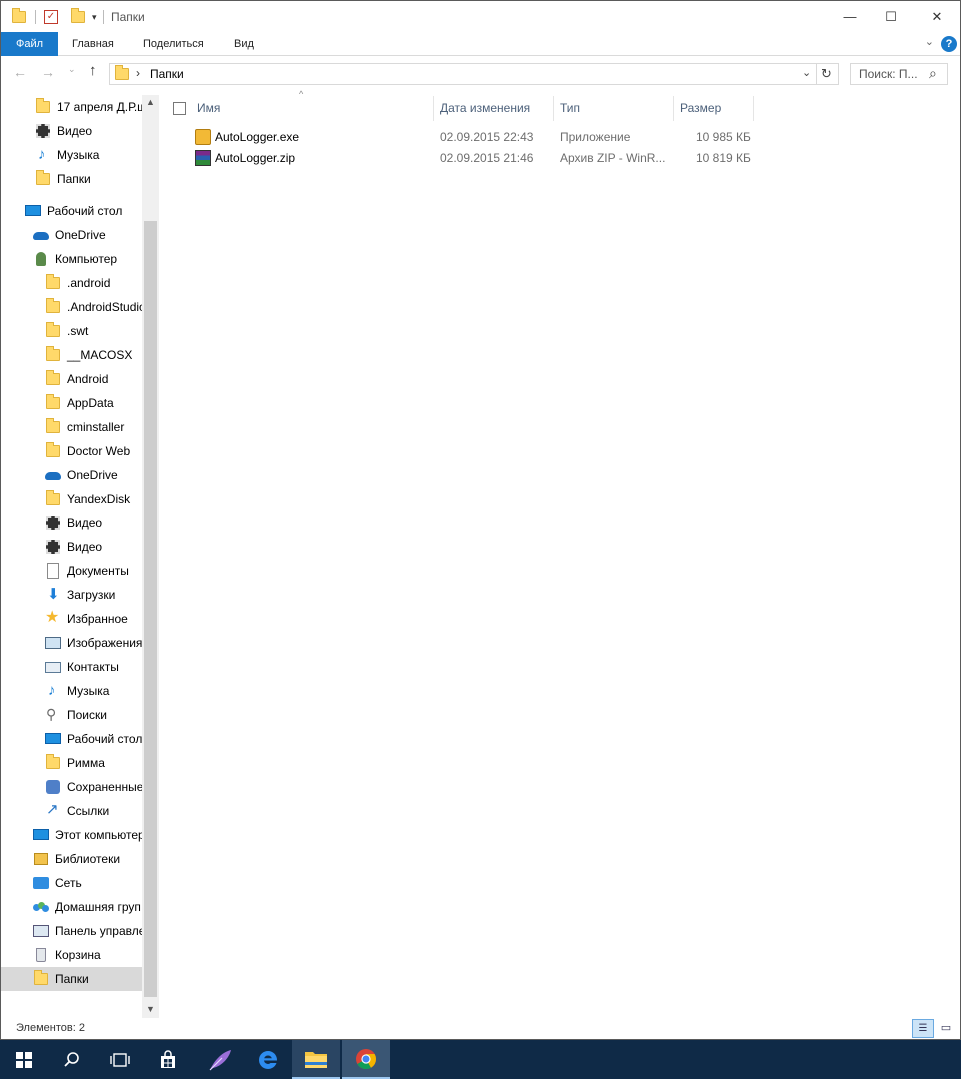  What do you see at coordinates (53, 523) in the screenshot?
I see `video-icon` at bounding box center [53, 523].